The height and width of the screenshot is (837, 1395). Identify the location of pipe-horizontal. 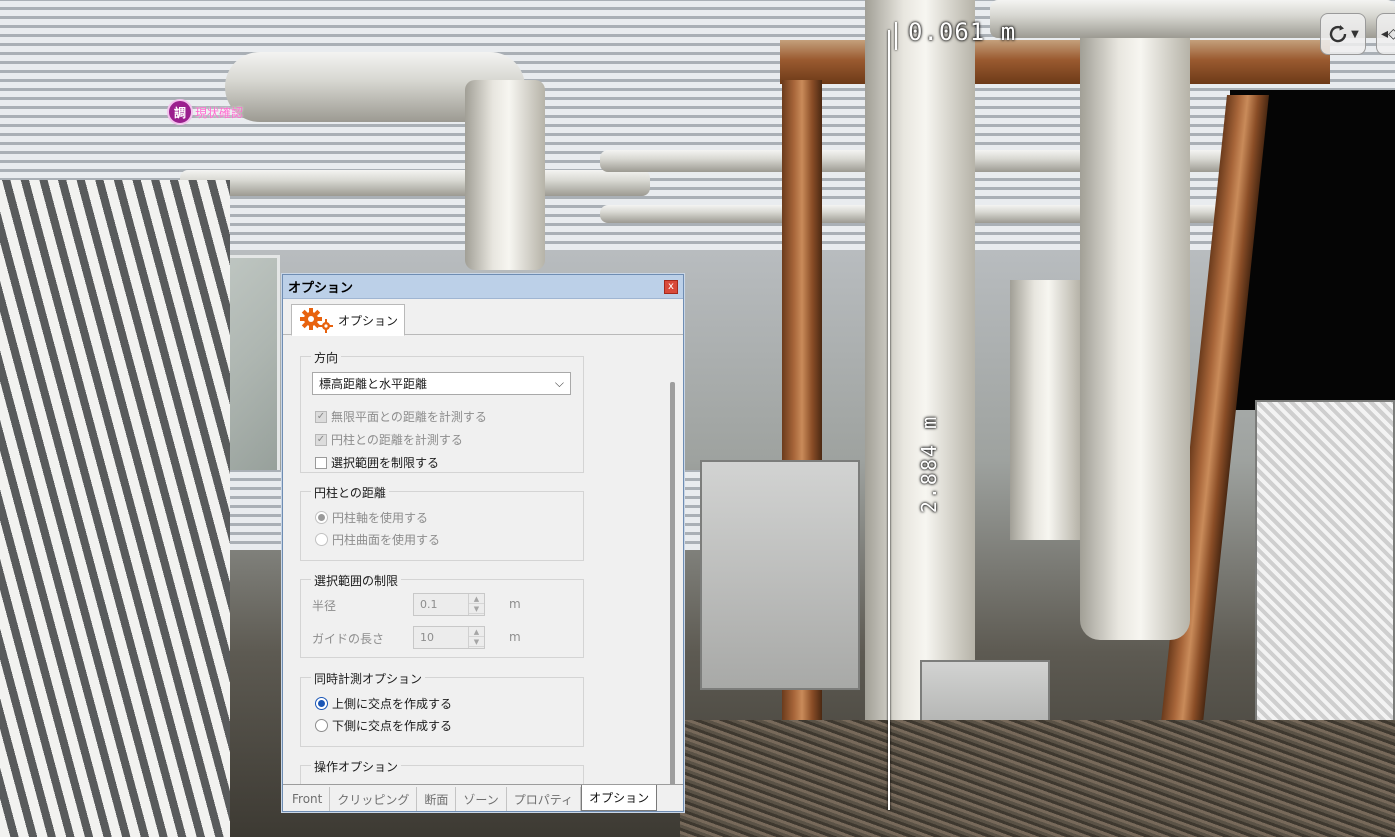
(415, 183).